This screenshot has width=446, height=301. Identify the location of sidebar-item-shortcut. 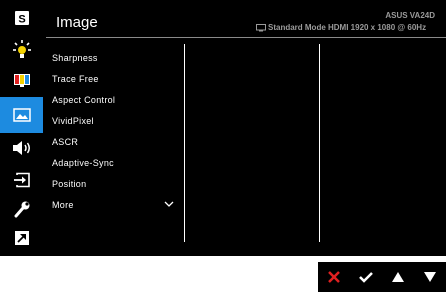
(21, 238).